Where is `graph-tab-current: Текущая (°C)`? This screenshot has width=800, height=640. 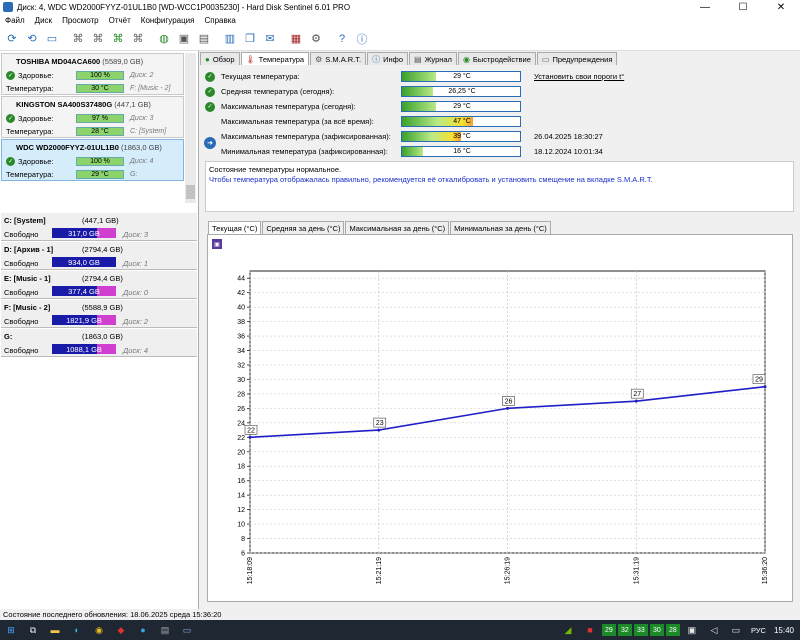
graph-tab-current: Текущая (°C) is located at coordinates (235, 227).